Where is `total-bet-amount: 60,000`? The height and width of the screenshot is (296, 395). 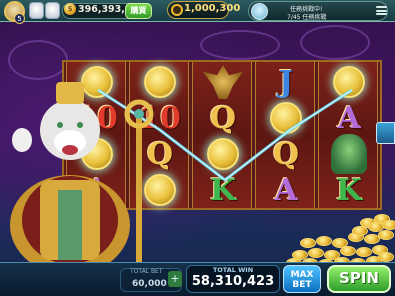
total-bet-amount: 60,000 is located at coordinates (149, 284).